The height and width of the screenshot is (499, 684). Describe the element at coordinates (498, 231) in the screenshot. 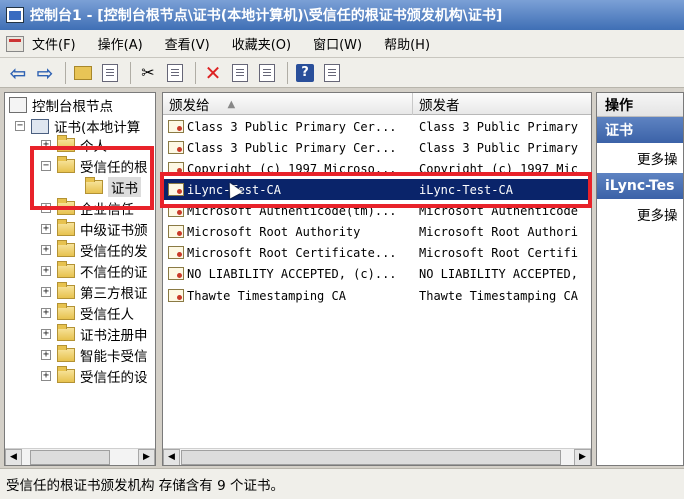

I see `cell-issued-by: Microsoft Root Authori` at that location.